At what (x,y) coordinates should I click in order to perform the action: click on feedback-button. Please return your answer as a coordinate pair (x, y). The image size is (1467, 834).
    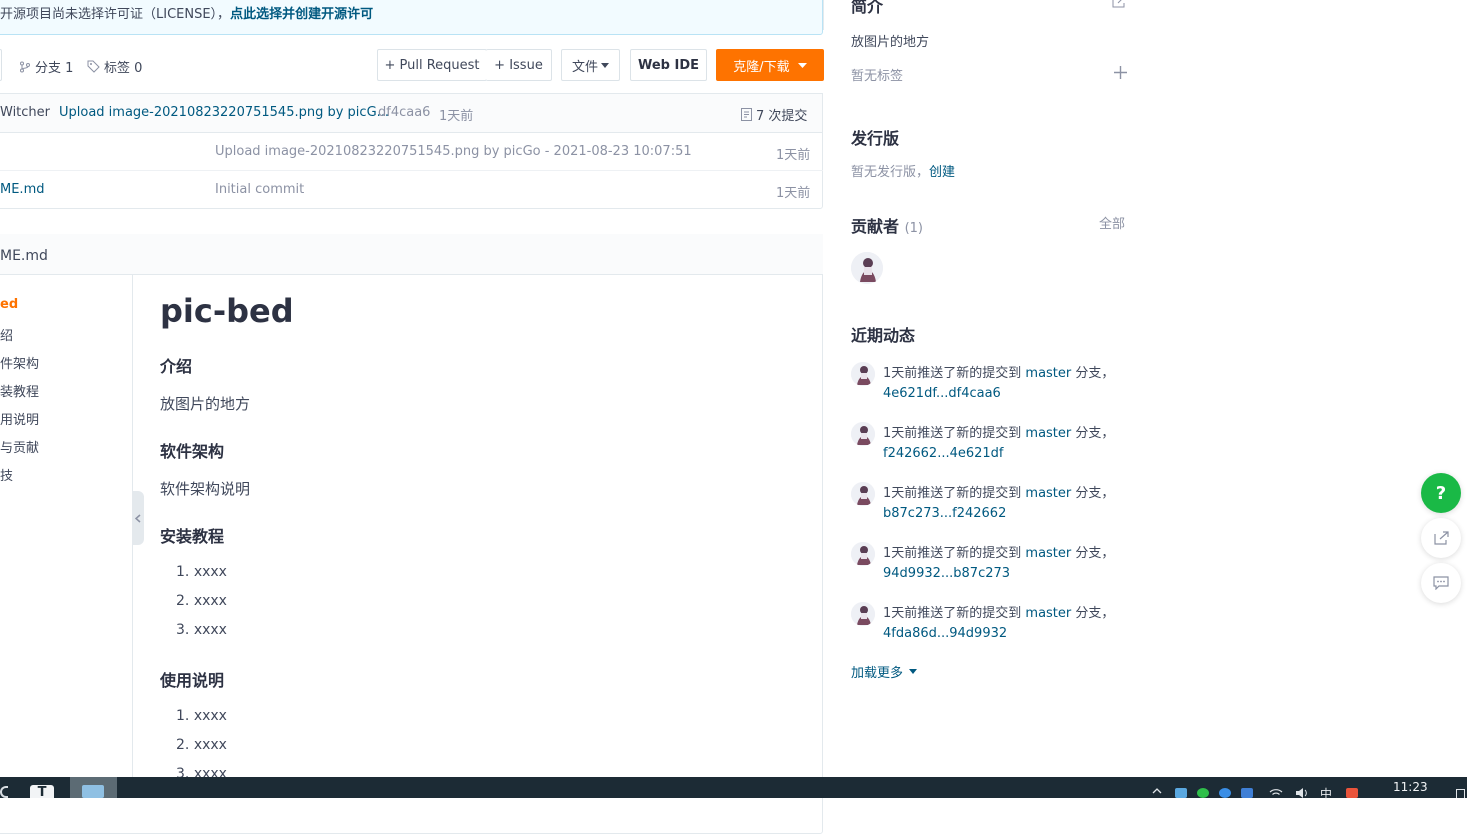
    Looking at the image, I should click on (1441, 583).